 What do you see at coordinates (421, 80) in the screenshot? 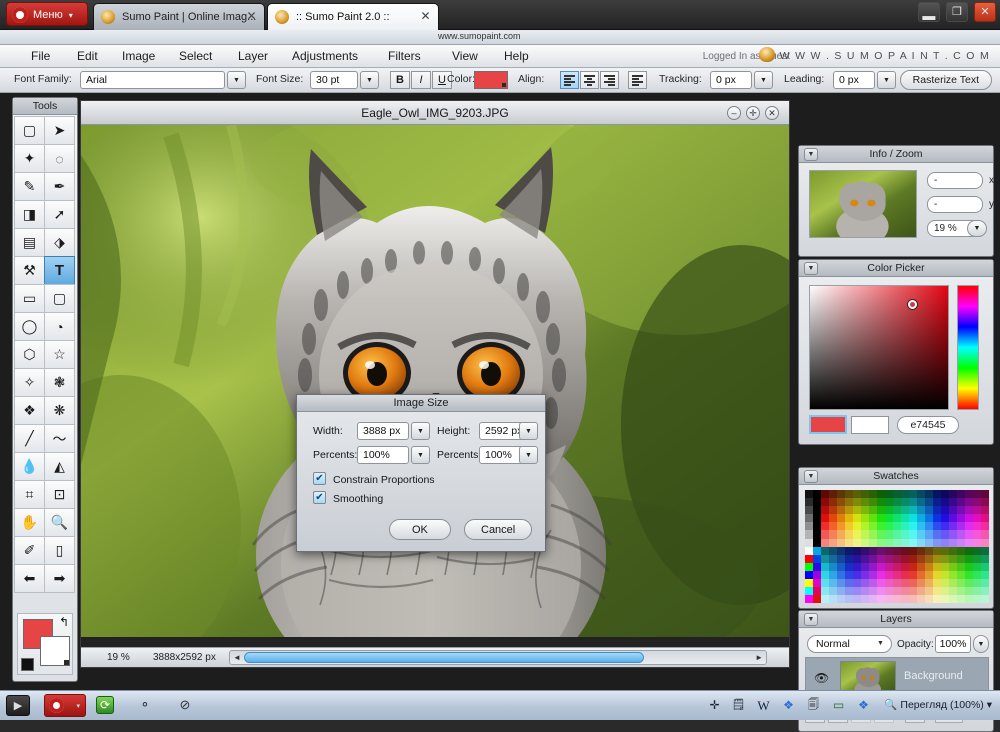
I see `italic-button: I` at bounding box center [421, 80].